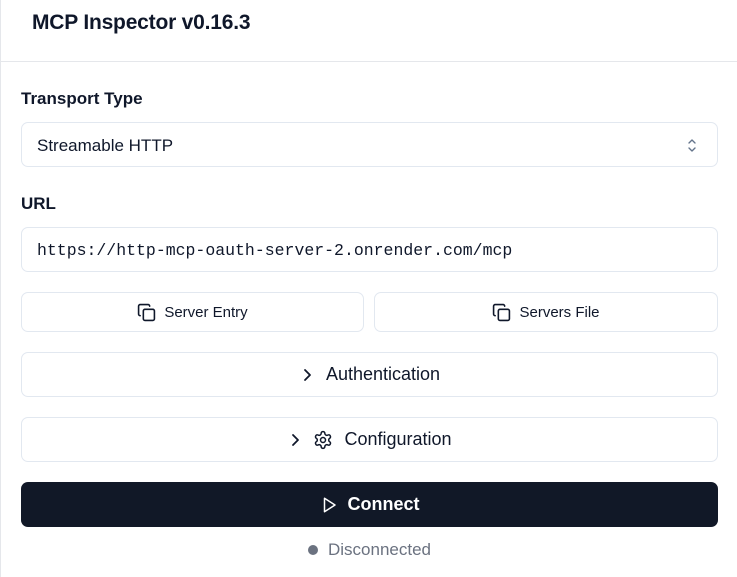 The height and width of the screenshot is (577, 737). I want to click on configuration-label: Configuration, so click(398, 439).